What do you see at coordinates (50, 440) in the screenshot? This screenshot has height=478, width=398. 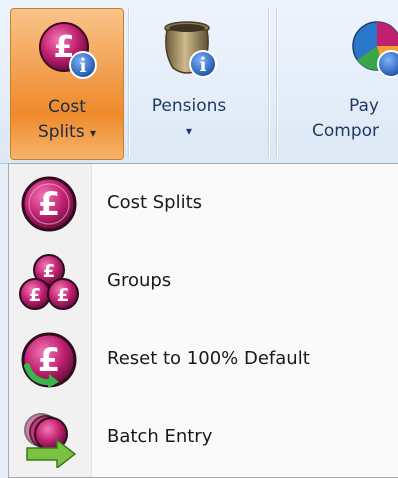 I see `pound-coin-batch-icon` at bounding box center [50, 440].